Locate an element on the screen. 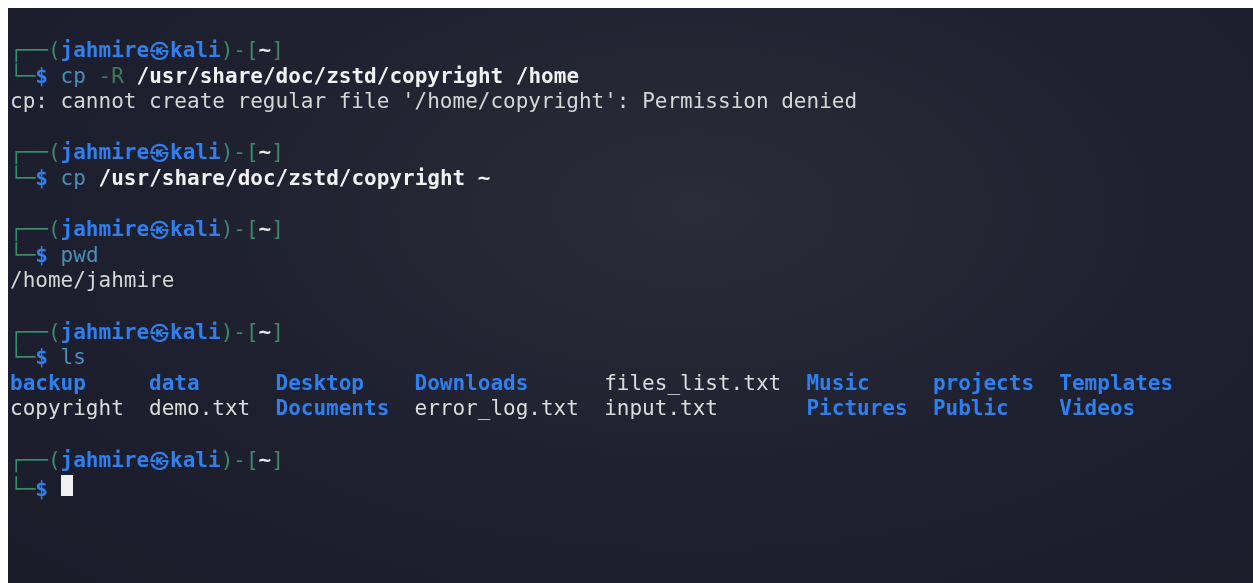 Image resolution: width=1253 pixels, height=583 pixels. directory-name: Desktop is located at coordinates (319, 382).